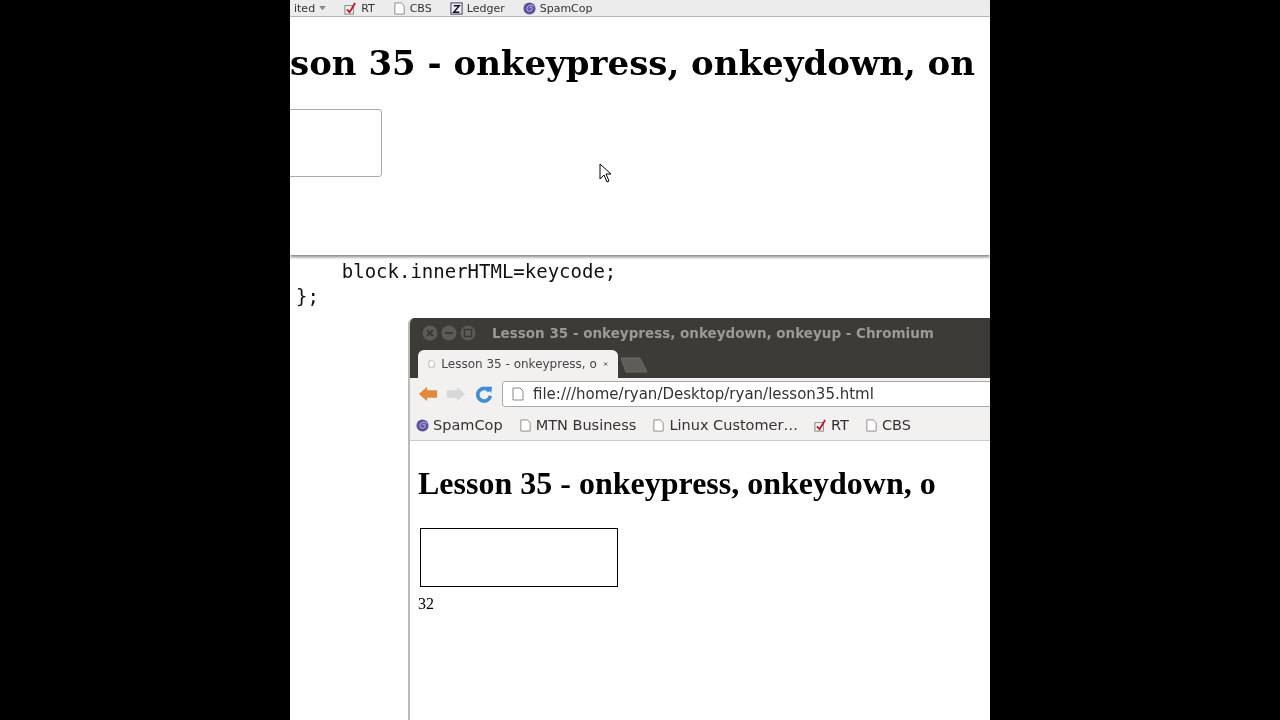 The height and width of the screenshot is (720, 1280). What do you see at coordinates (633, 63) in the screenshot?
I see `page-heading: son 35 - onkeypress, onkeydown, on` at bounding box center [633, 63].